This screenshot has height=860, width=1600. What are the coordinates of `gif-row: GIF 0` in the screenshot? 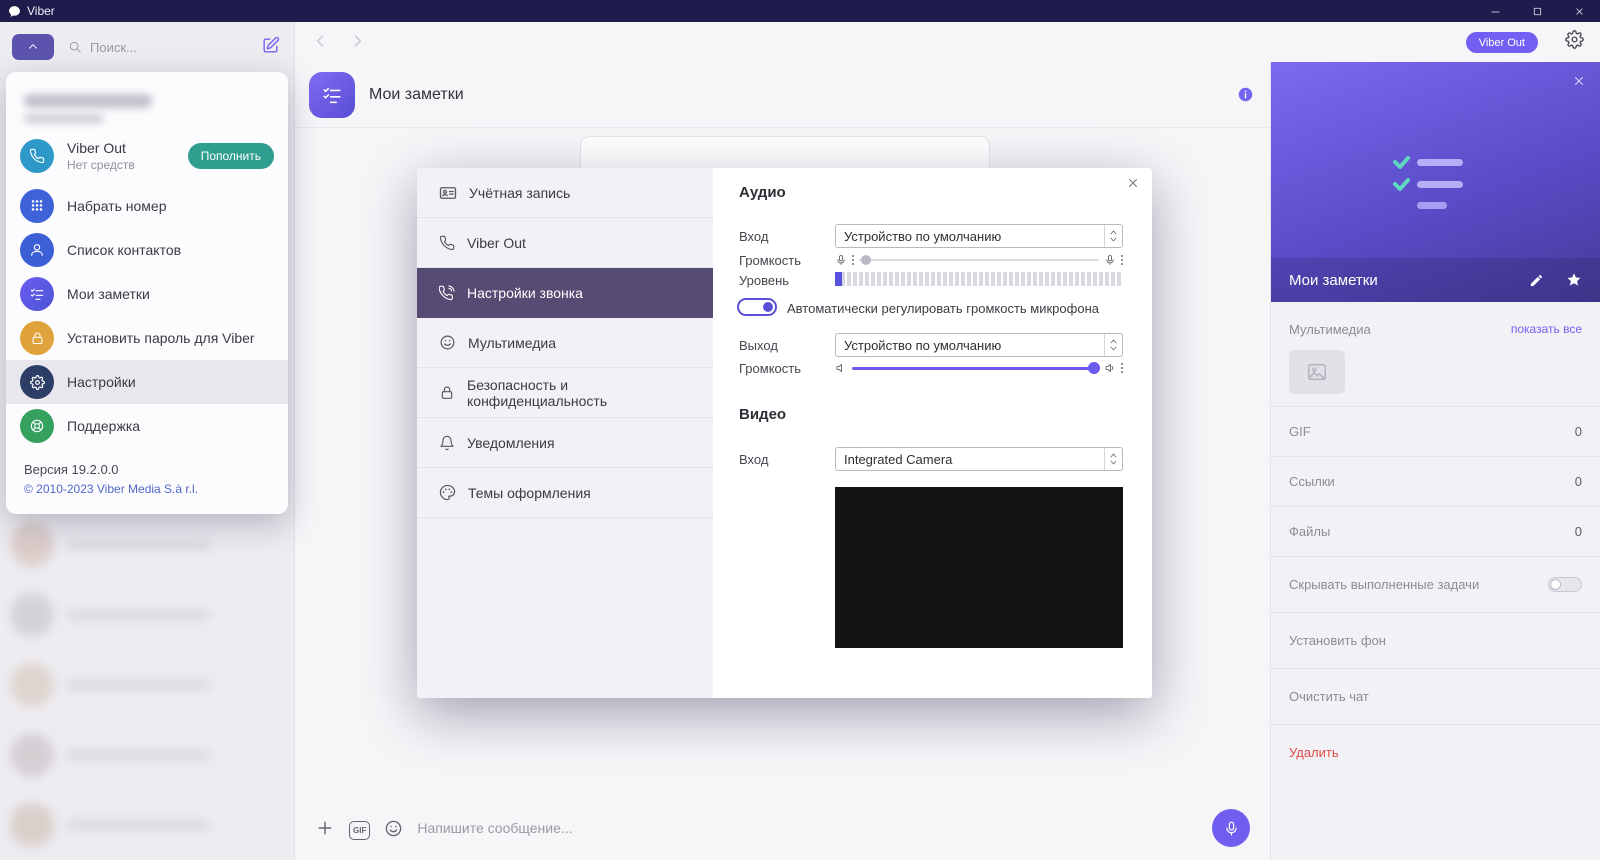 It's located at (1435, 431).